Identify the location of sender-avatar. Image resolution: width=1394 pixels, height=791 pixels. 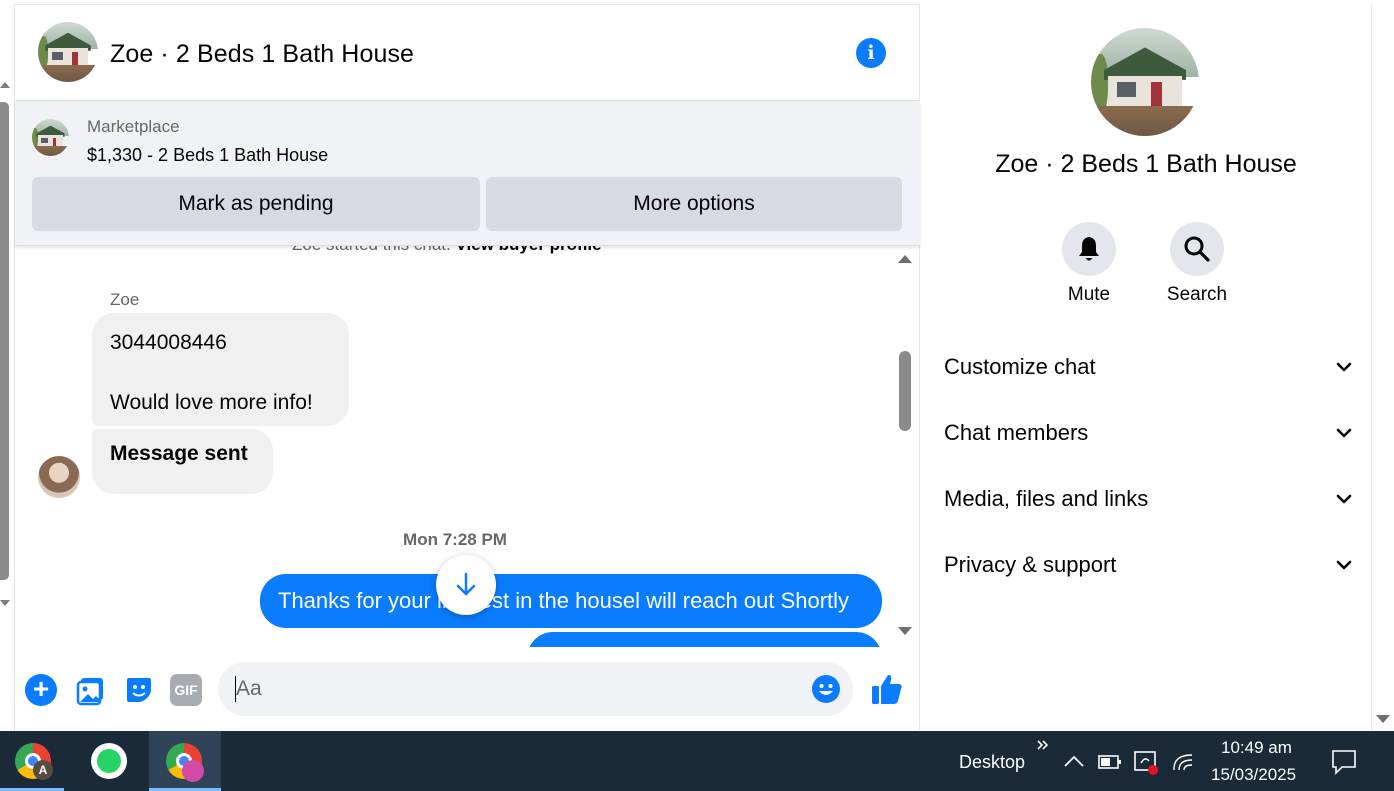
(59, 477).